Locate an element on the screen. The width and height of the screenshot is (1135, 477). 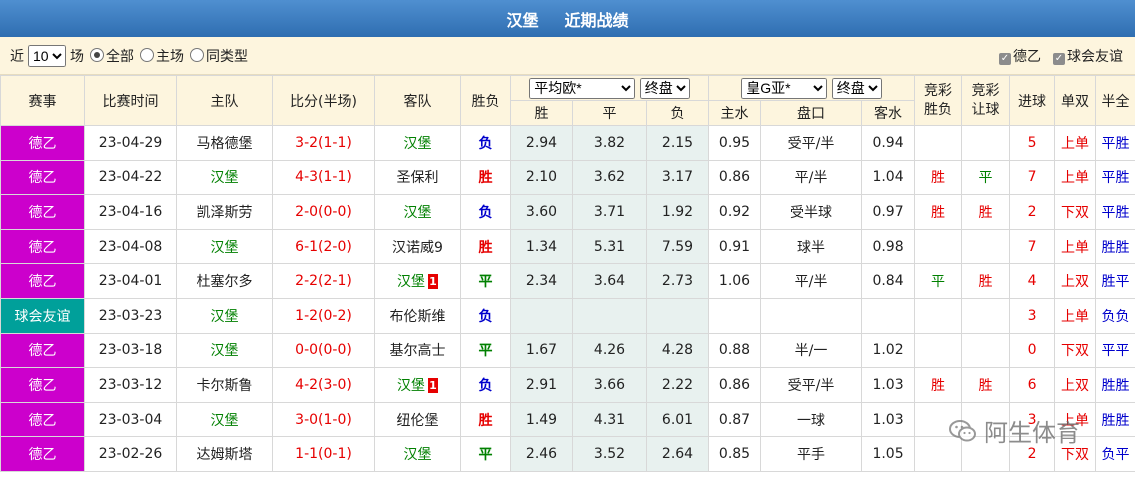
score-cell: 2-0(0-0) is located at coordinates (323, 212).